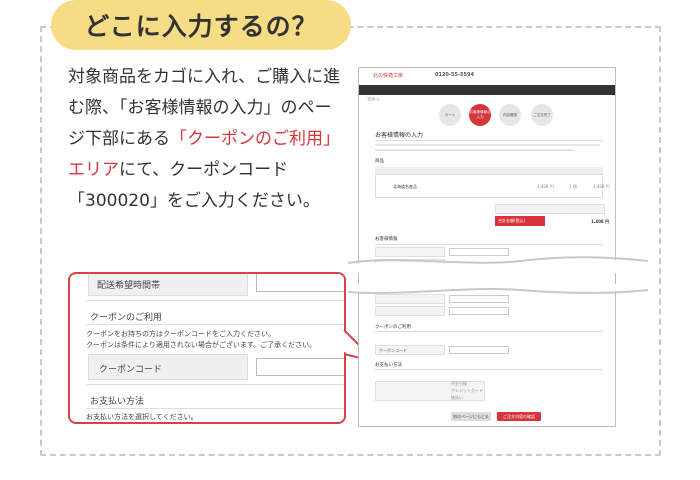  I want to click on back-button: 前のページにもどる, so click(471, 416).